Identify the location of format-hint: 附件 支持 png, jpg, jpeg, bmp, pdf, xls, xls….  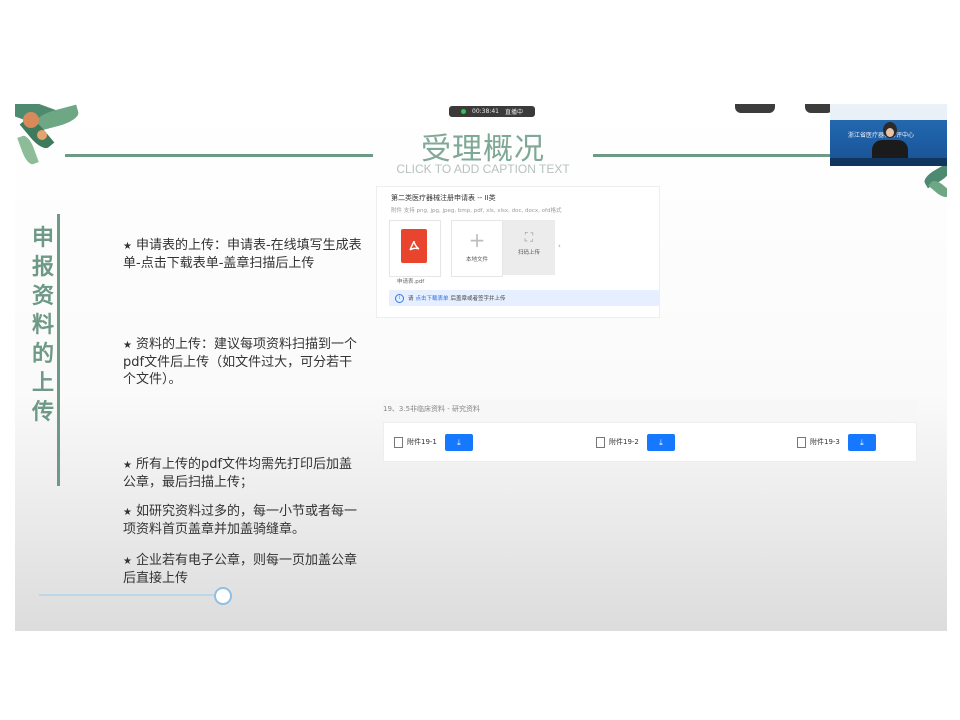
(476, 211).